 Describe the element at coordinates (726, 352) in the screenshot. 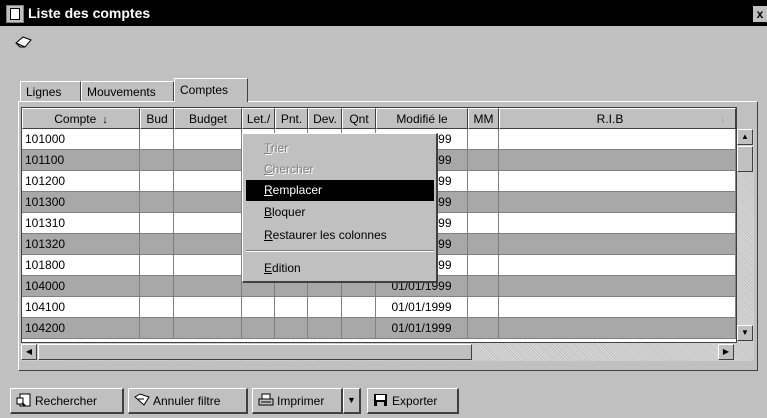

I see `scroll-right-button: ▶` at that location.